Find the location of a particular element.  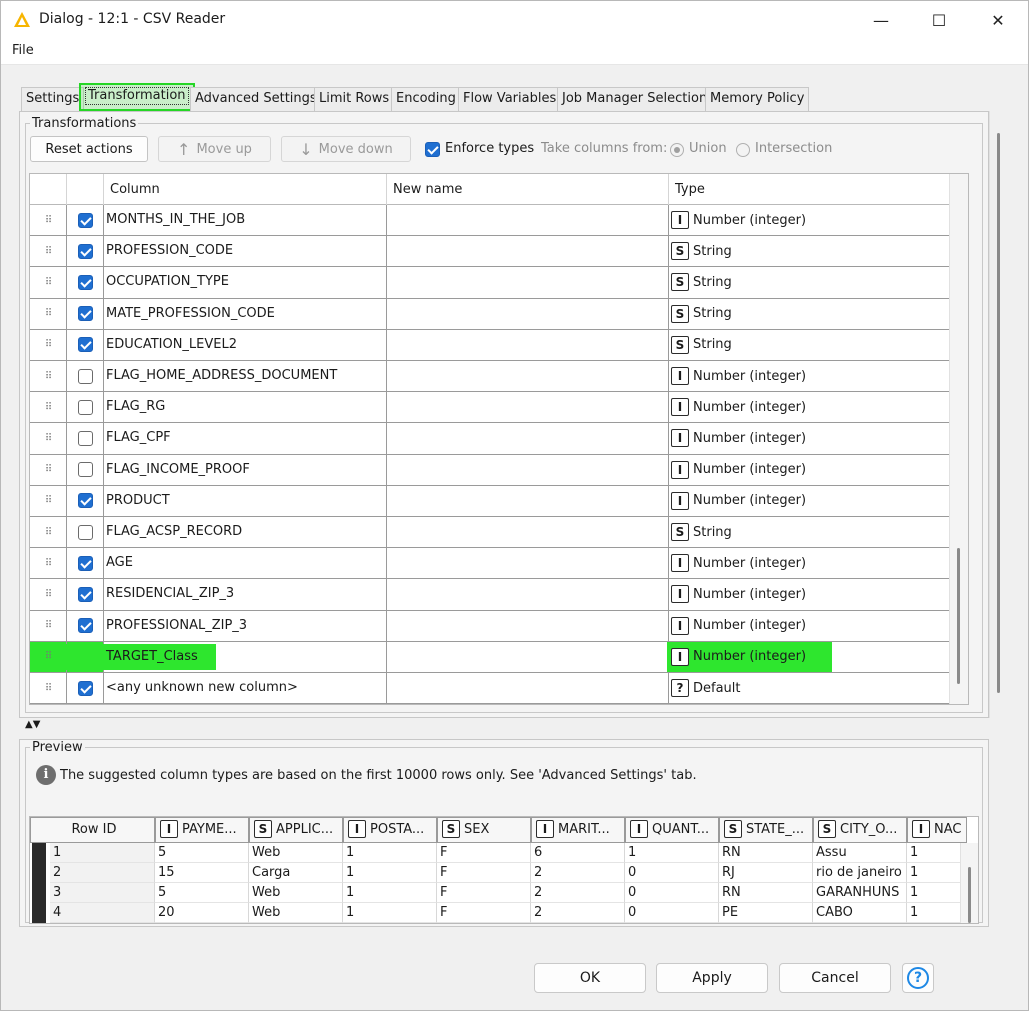

table-row: ⠿ OCCUPATION_TYPE S String is located at coordinates (490, 283).